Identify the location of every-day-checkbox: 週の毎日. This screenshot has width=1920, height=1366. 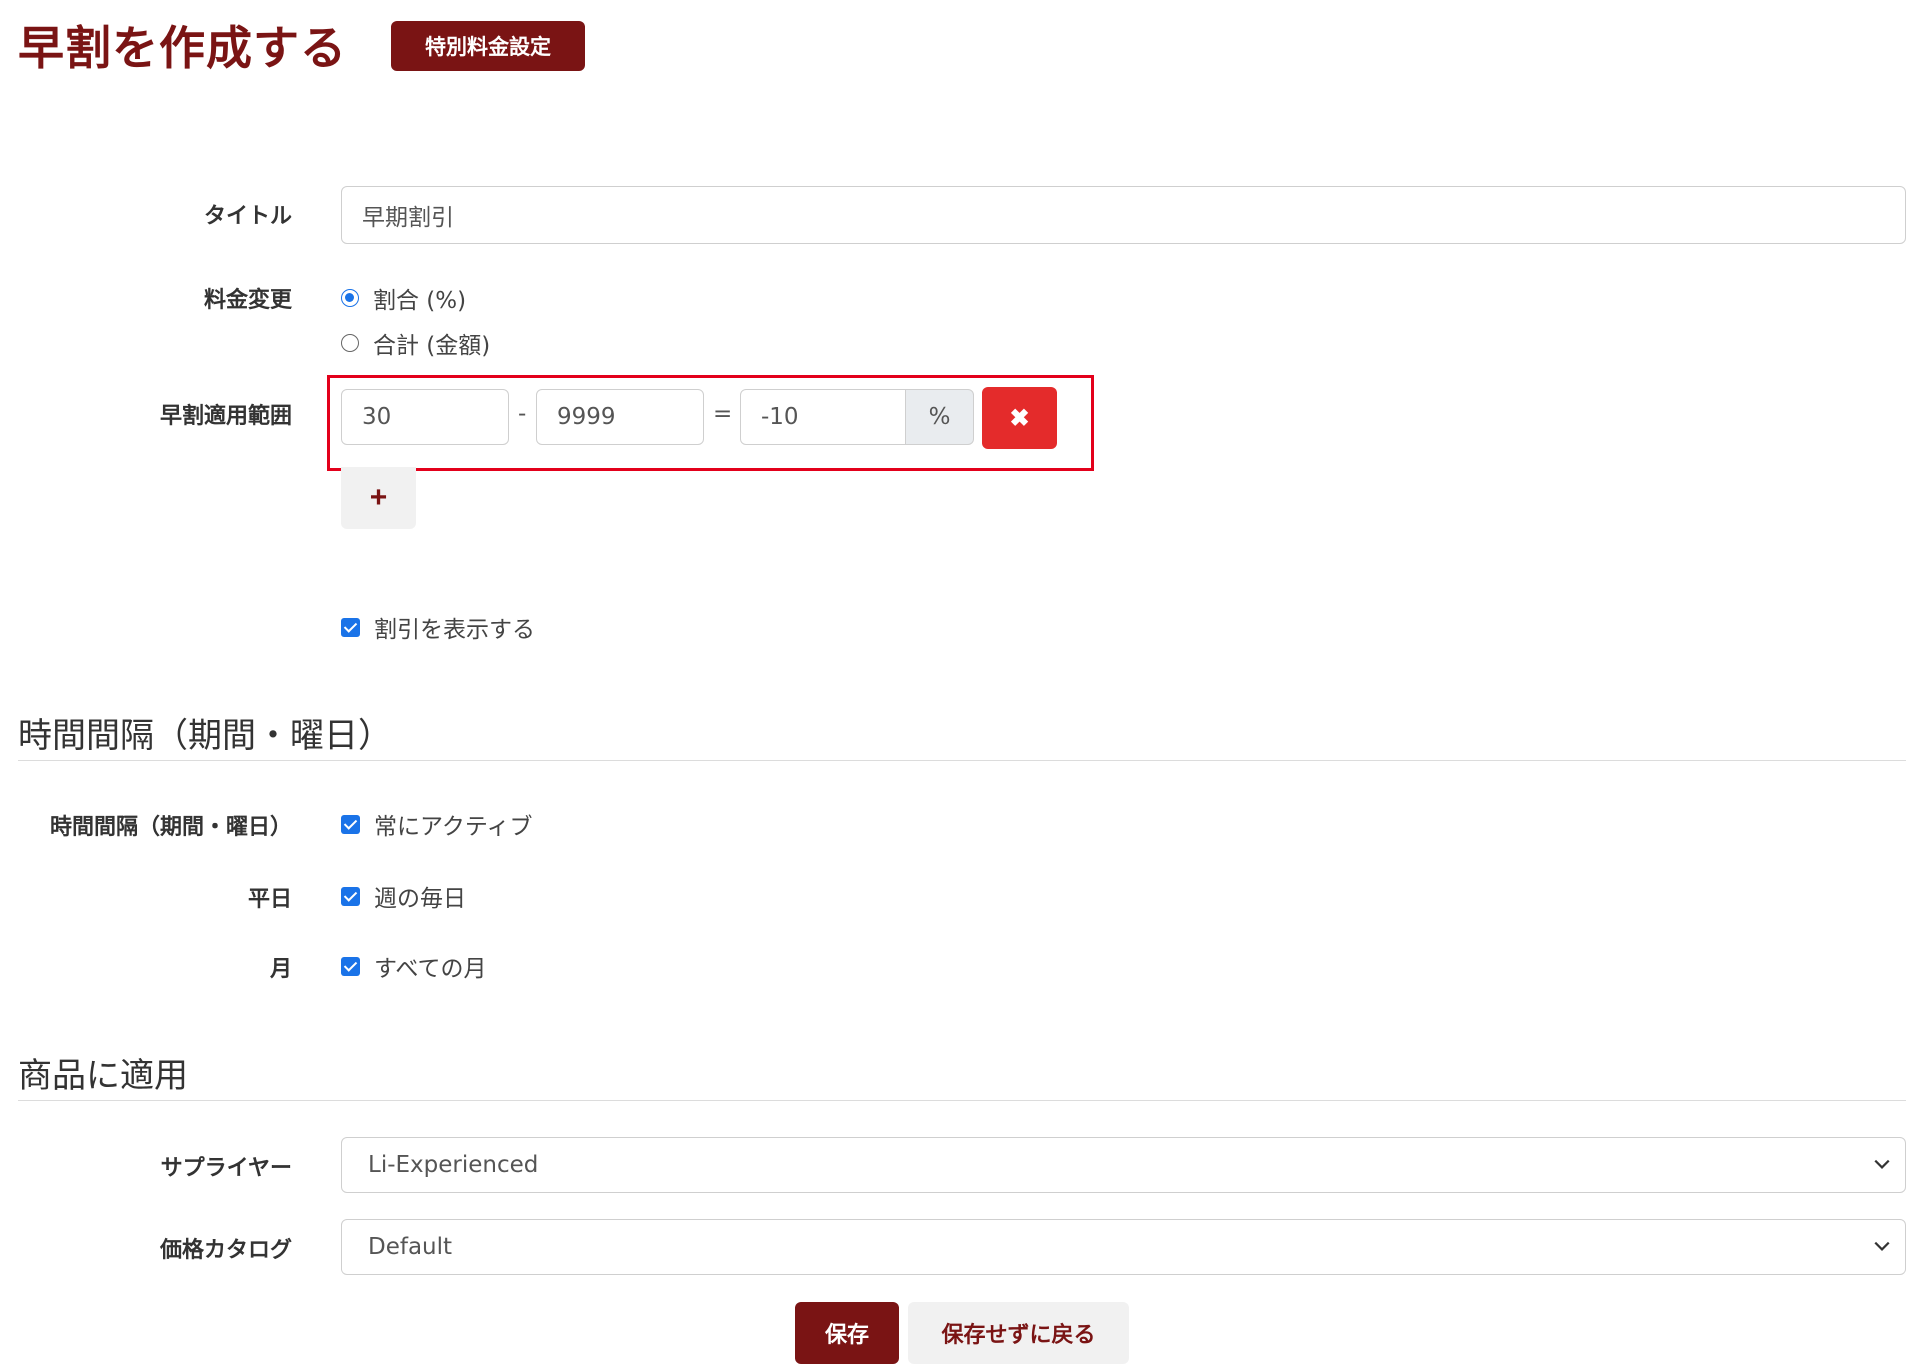
(403, 896).